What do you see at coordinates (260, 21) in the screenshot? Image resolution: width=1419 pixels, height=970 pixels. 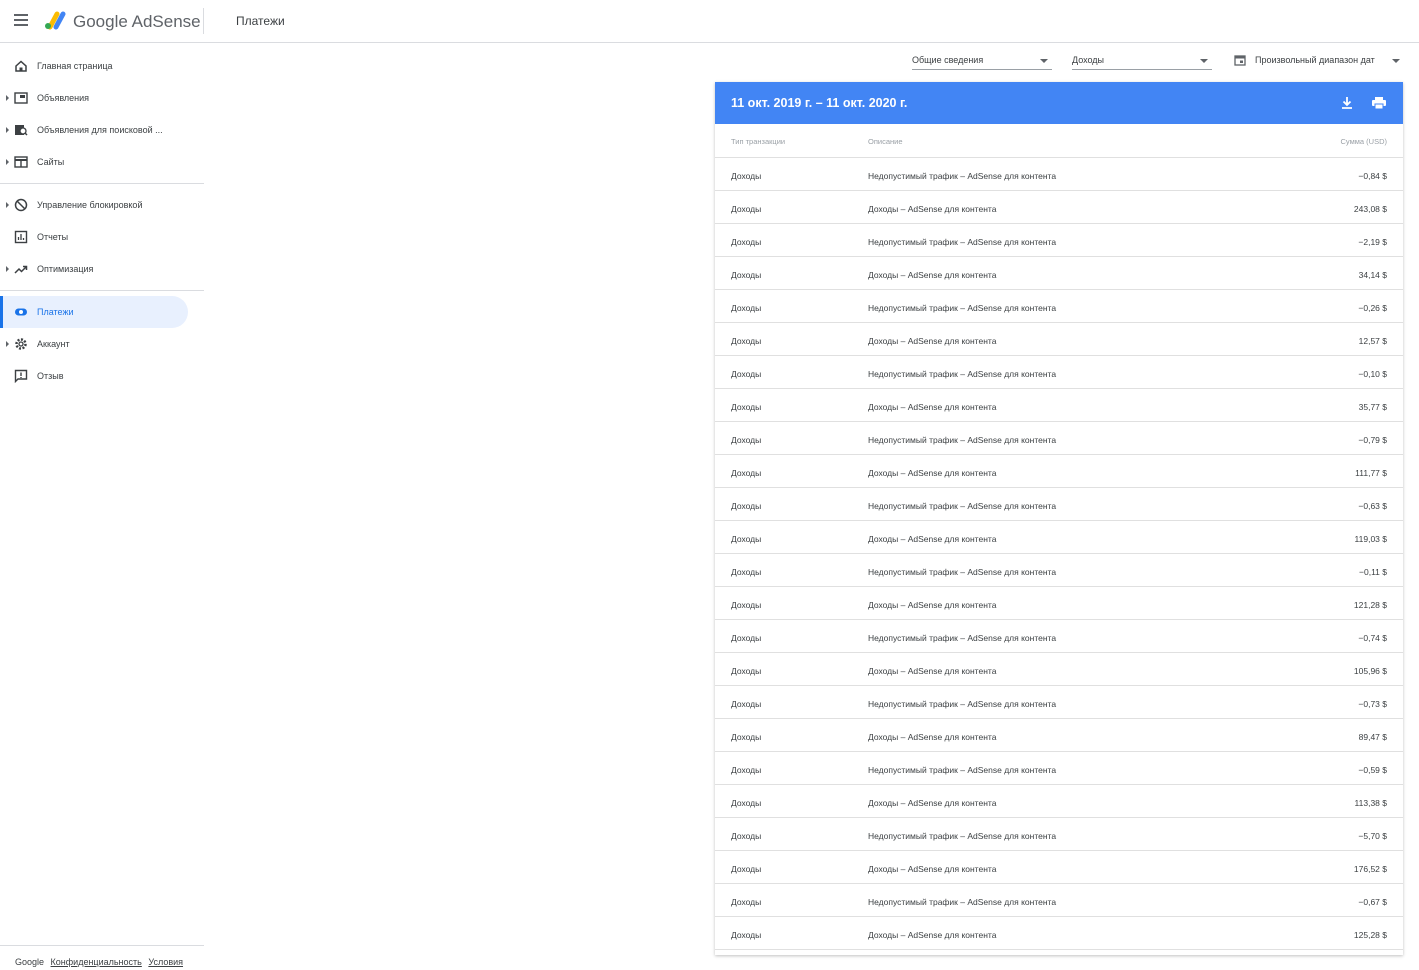 I see `page-title: Платежи` at bounding box center [260, 21].